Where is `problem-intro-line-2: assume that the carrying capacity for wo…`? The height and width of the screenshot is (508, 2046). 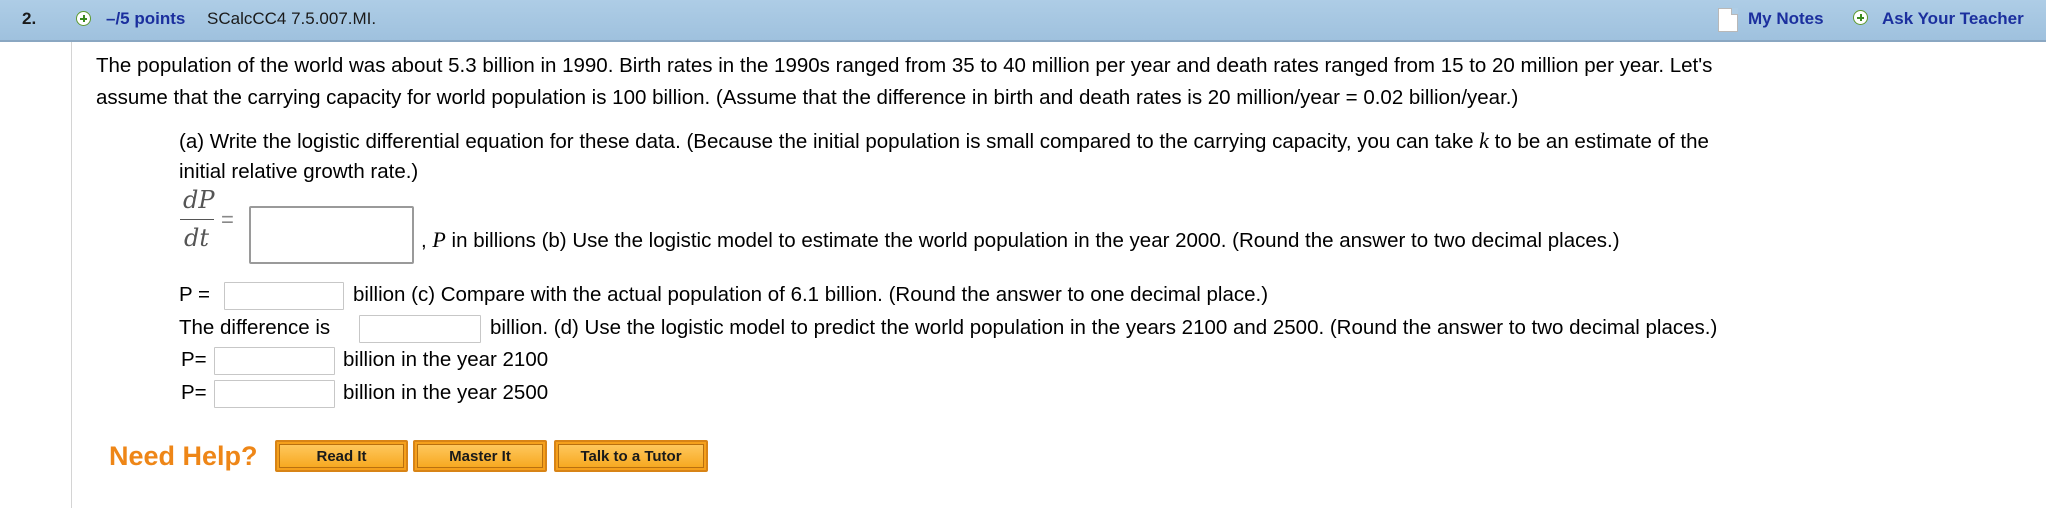 problem-intro-line-2: assume that the carrying capacity for wo… is located at coordinates (807, 97).